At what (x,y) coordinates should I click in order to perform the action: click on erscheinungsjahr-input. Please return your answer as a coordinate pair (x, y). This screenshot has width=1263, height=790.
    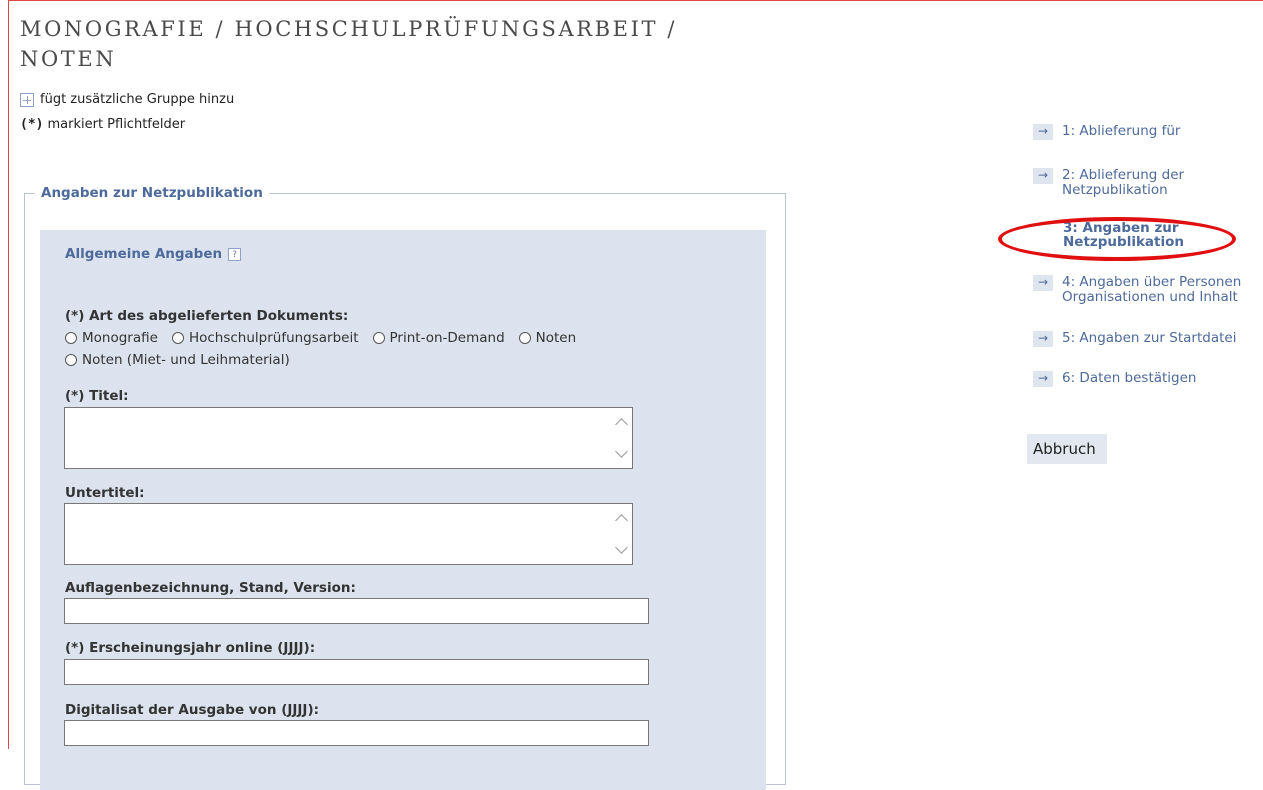
    Looking at the image, I should click on (356, 672).